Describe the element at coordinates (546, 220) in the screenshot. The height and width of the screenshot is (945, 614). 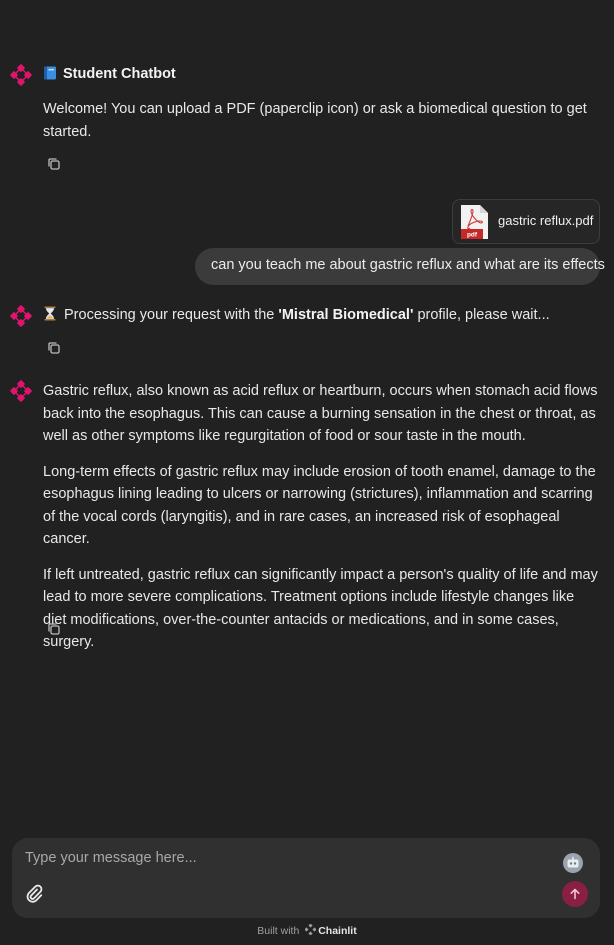
I see `attachment-file-name: gastric reflux.pdf` at that location.